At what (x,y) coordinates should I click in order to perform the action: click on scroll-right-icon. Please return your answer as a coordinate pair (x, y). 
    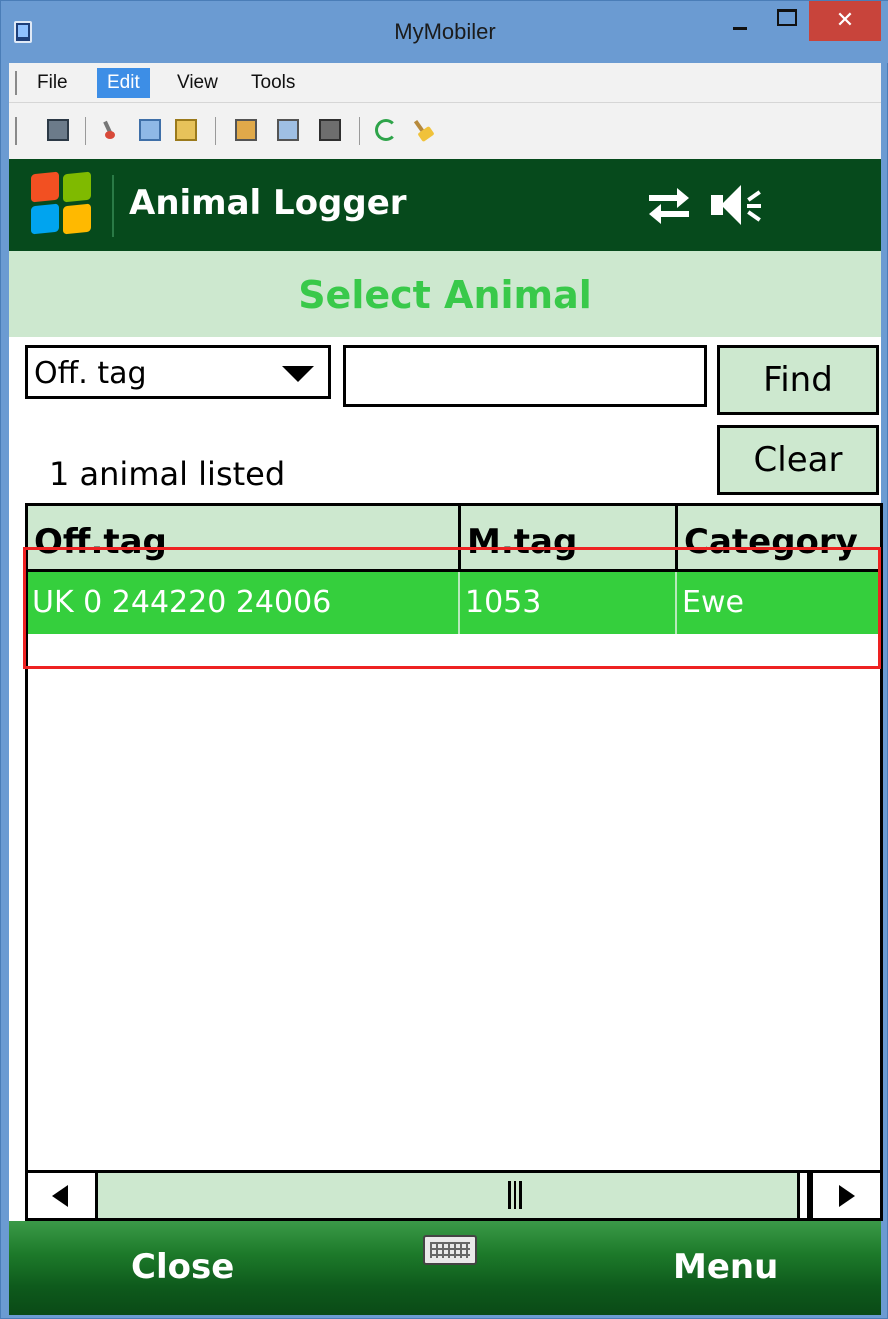
    Looking at the image, I should click on (845, 1195).